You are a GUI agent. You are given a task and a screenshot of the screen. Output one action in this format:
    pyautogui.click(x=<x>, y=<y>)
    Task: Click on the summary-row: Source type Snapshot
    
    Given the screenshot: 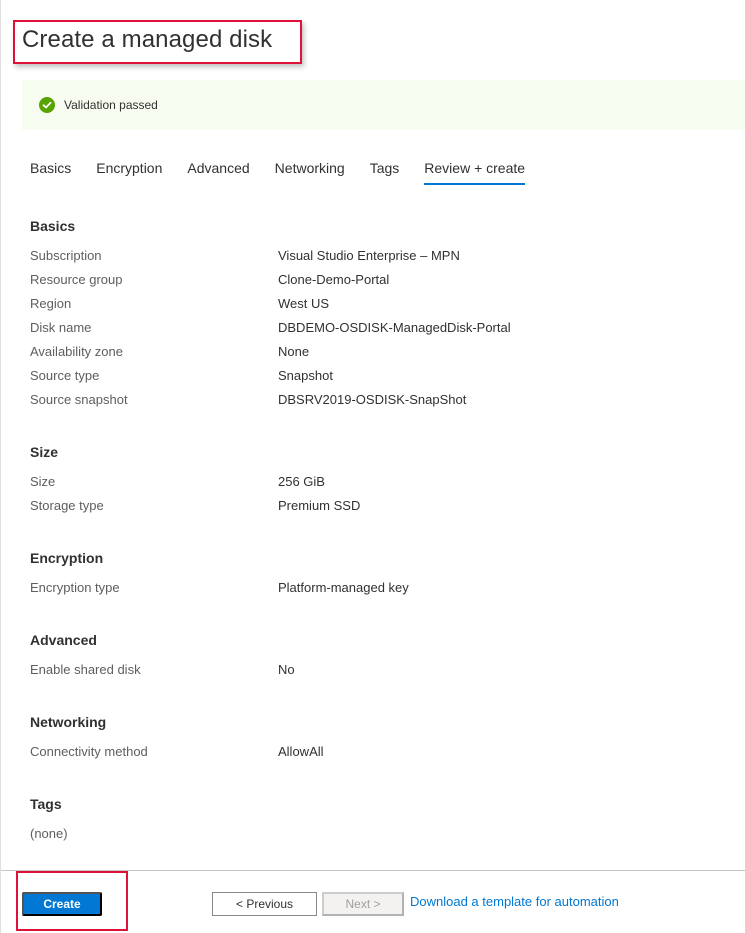 What is the action you would take?
    pyautogui.click(x=380, y=380)
    